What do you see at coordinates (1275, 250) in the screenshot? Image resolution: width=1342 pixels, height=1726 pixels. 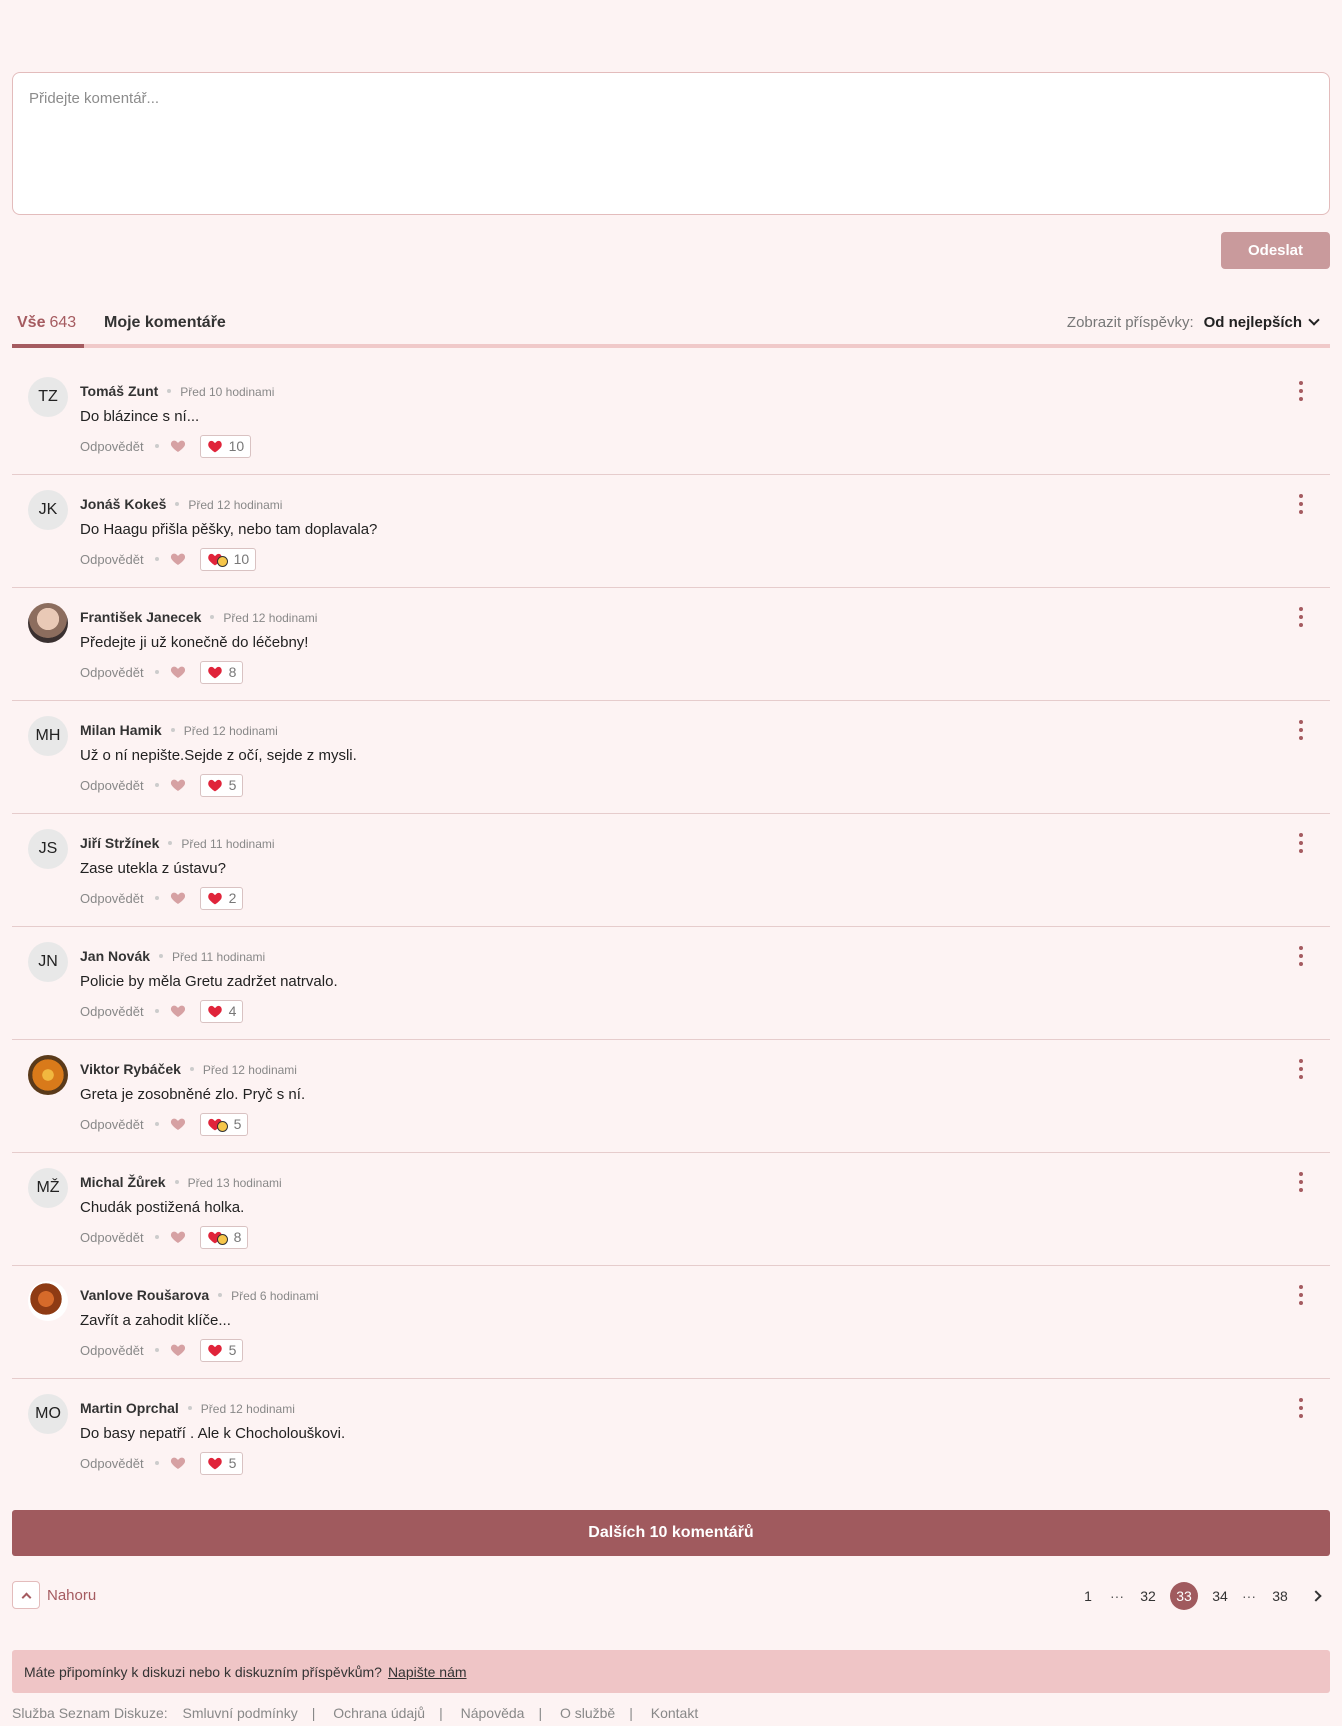 I see `send-button: Odeslat` at bounding box center [1275, 250].